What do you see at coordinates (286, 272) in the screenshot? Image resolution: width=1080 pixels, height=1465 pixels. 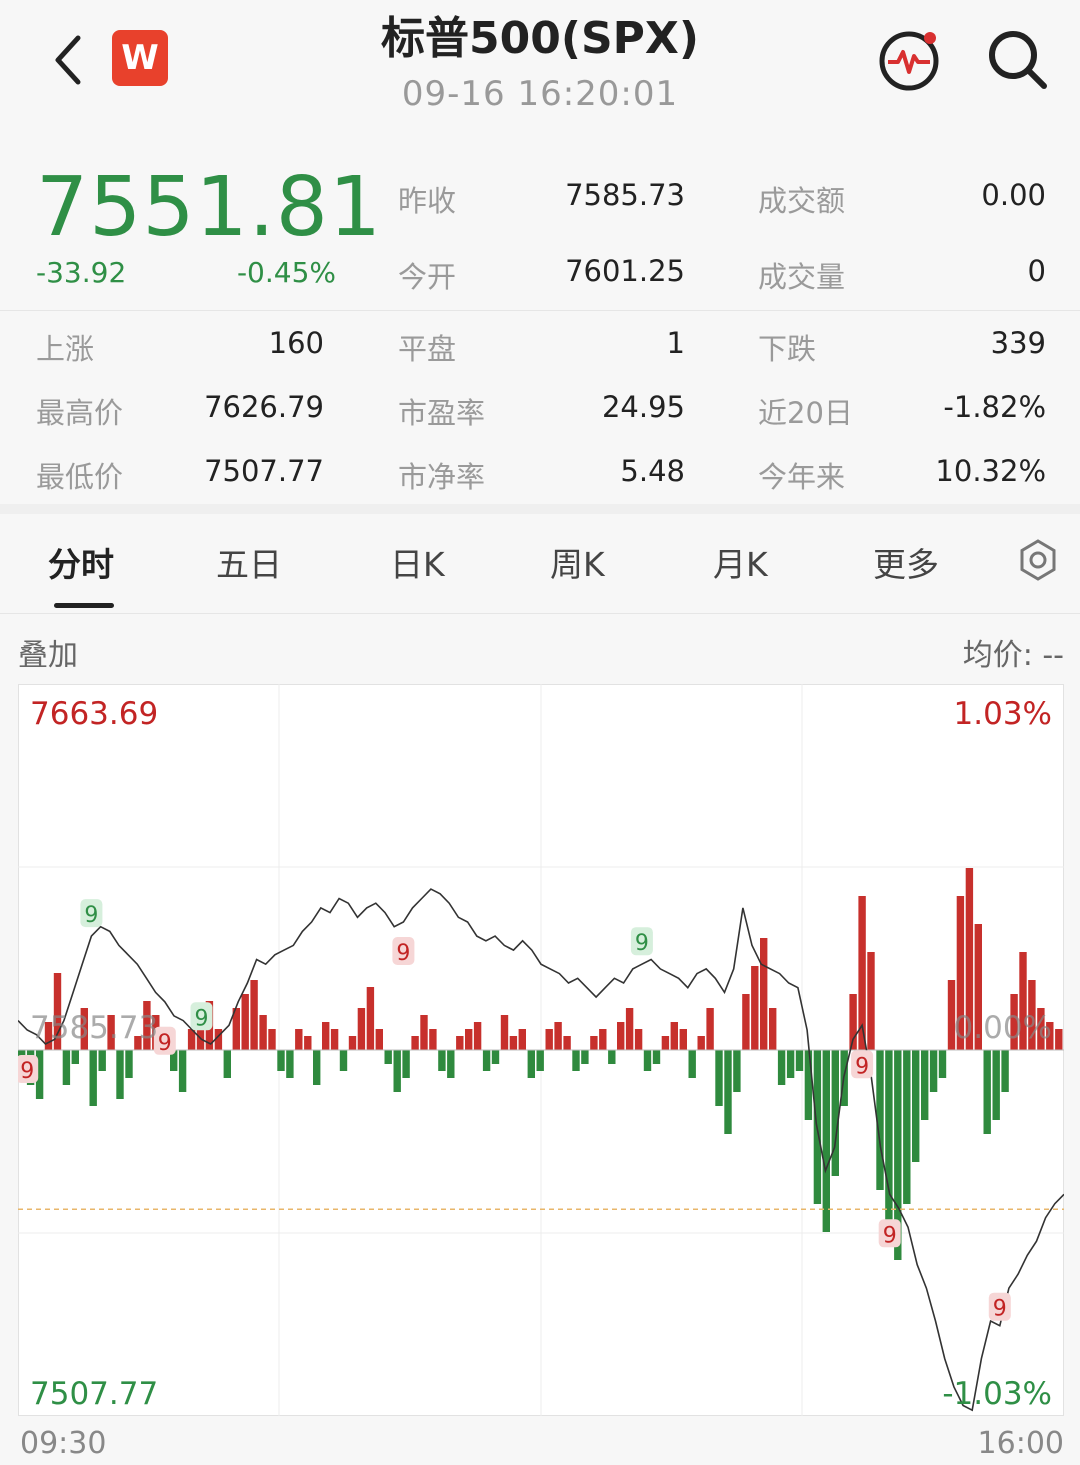 I see `price-change-pct: -0.45%` at bounding box center [286, 272].